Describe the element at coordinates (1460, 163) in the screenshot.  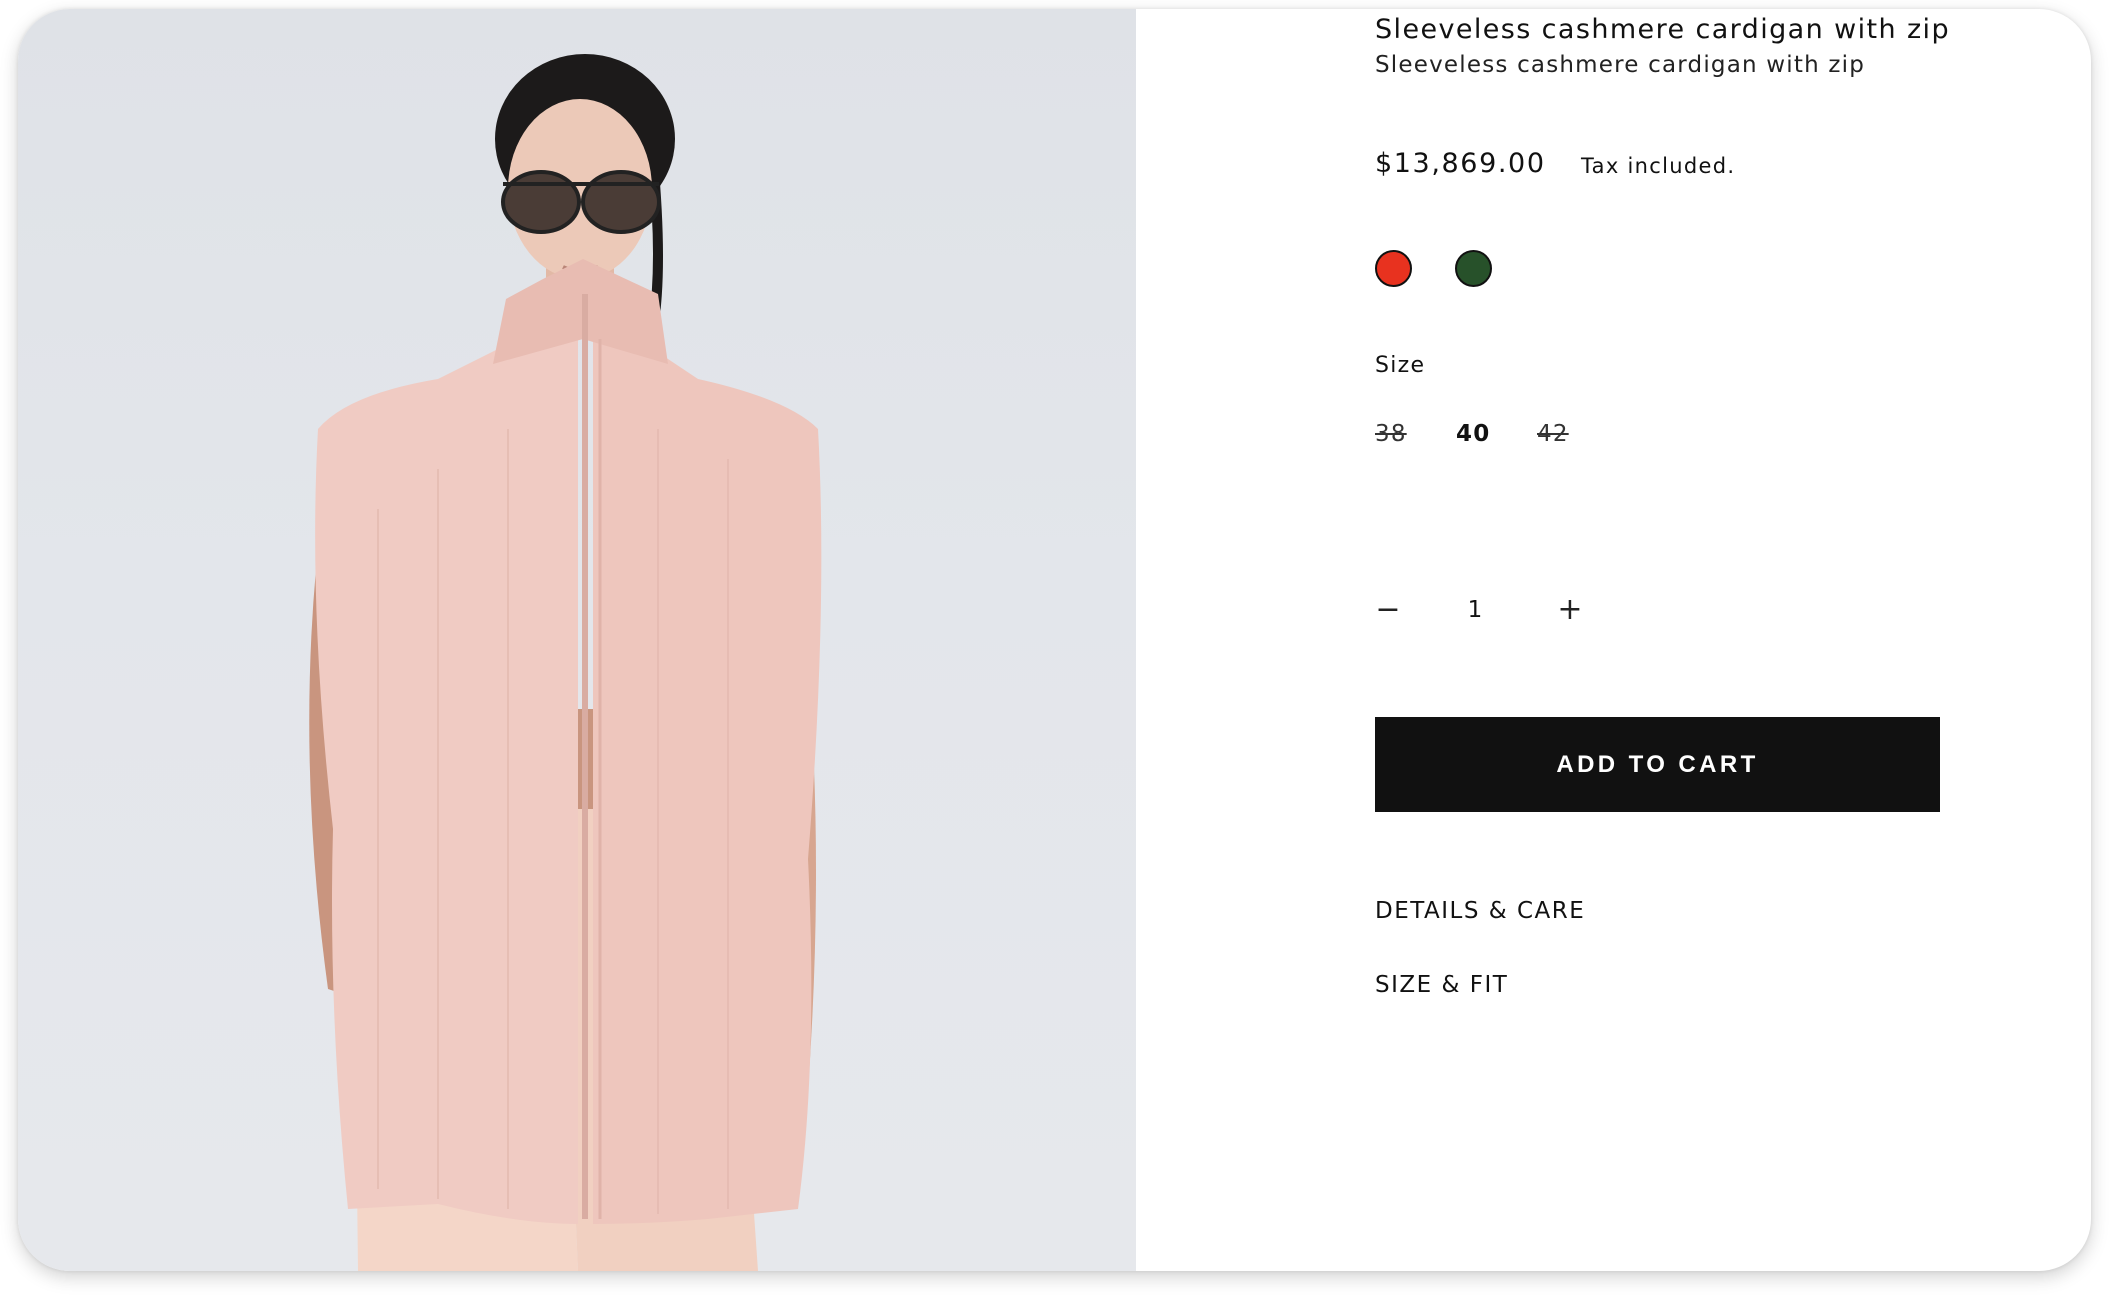
I see `product-price: $13,869.00` at that location.